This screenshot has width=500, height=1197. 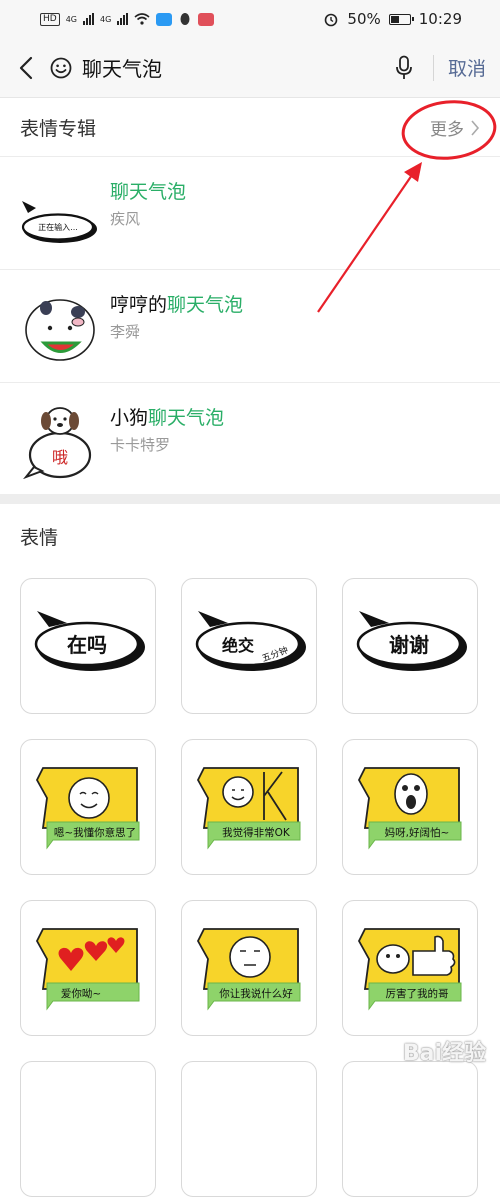 I want to click on sticker-text: 妈呀,好阔怕~, so click(x=417, y=832).